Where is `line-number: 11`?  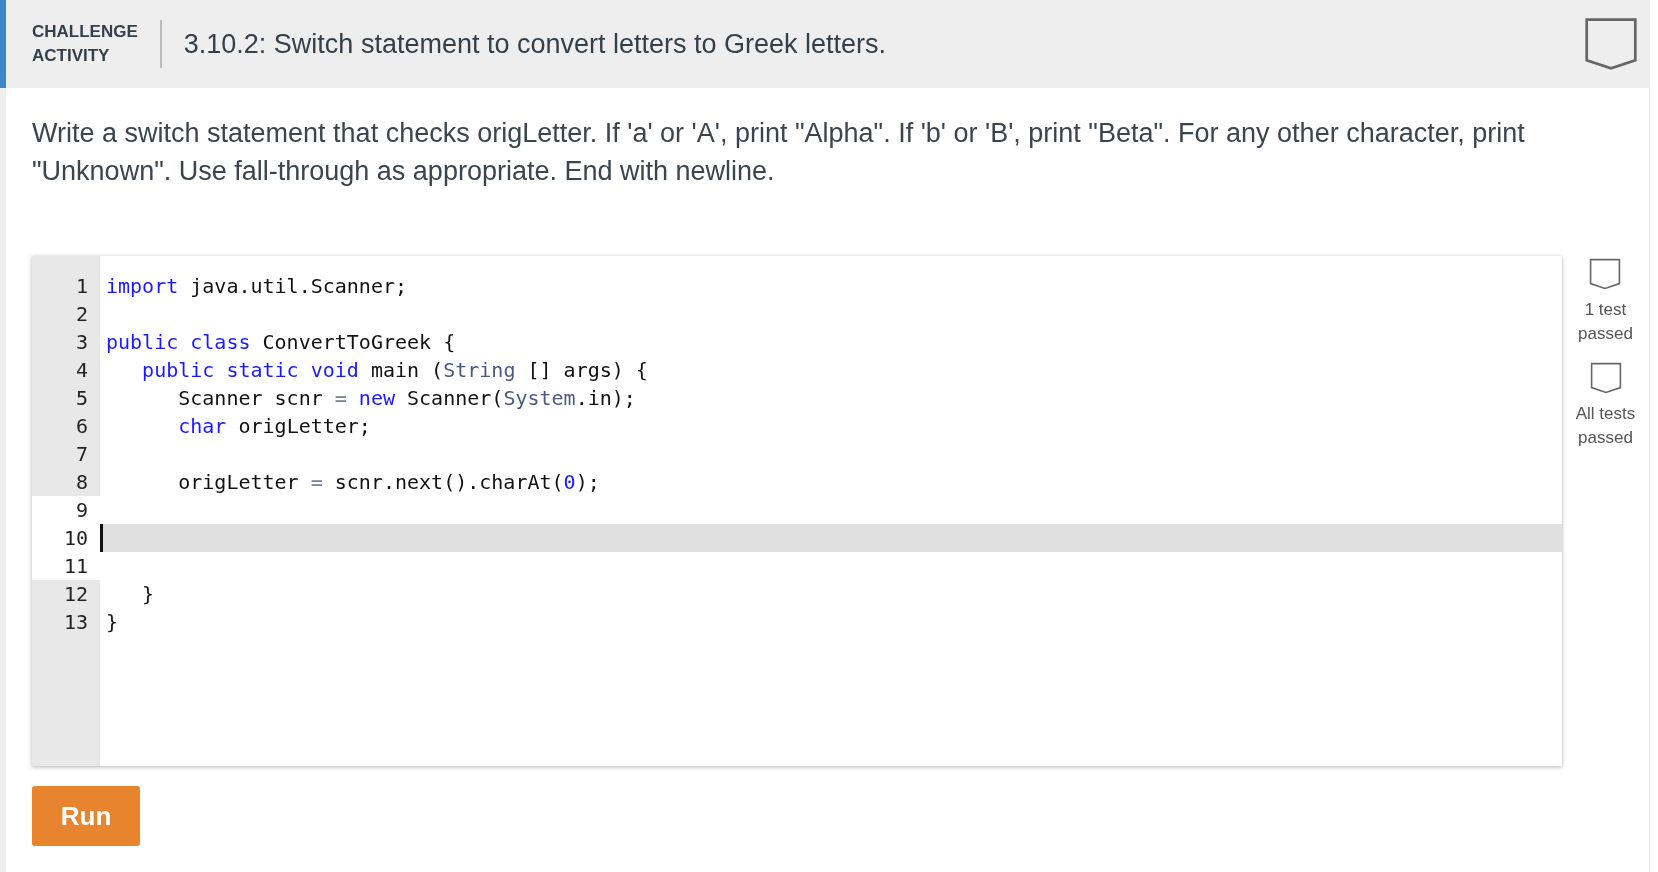
line-number: 11 is located at coordinates (66, 566).